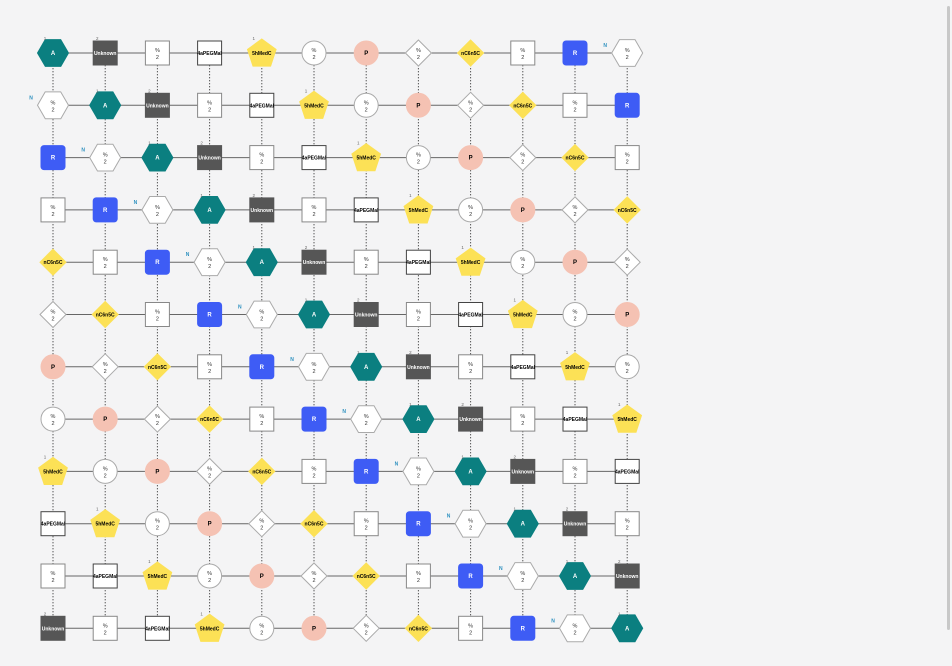 The image size is (952, 666). I want to click on scrollbar-thumb, so click(948, 318).